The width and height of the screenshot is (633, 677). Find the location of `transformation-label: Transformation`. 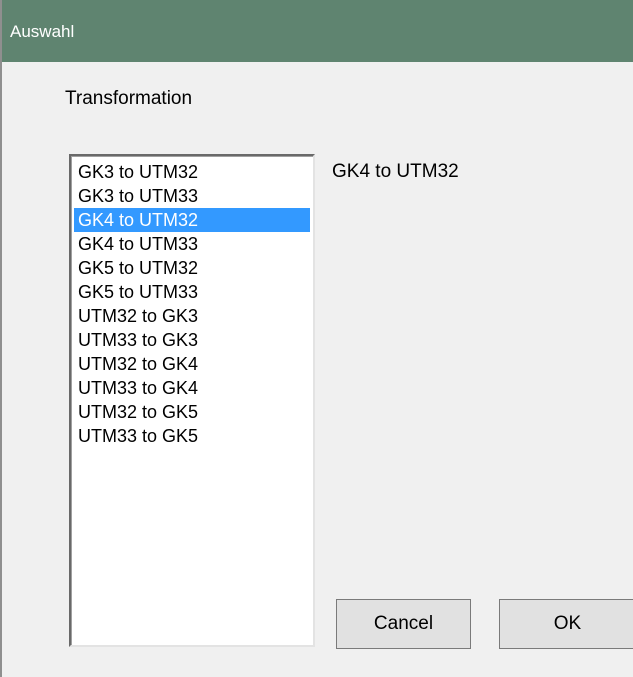

transformation-label: Transformation is located at coordinates (129, 98).